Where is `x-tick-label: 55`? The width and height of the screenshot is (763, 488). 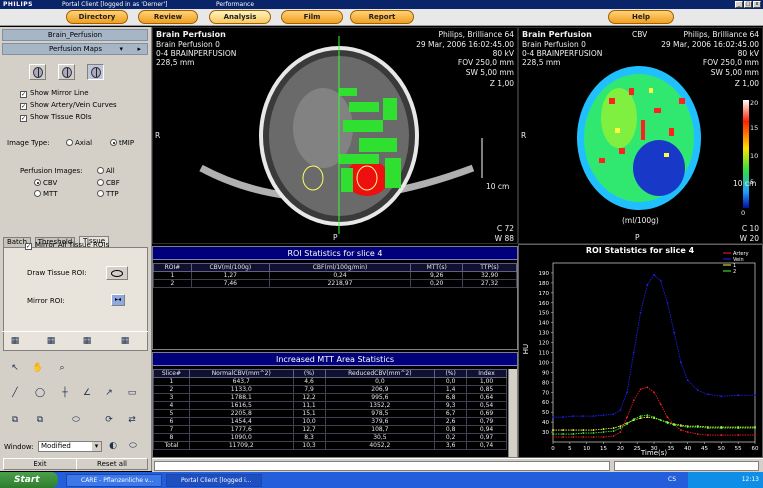 x-tick-label: 55 is located at coordinates (738, 449).